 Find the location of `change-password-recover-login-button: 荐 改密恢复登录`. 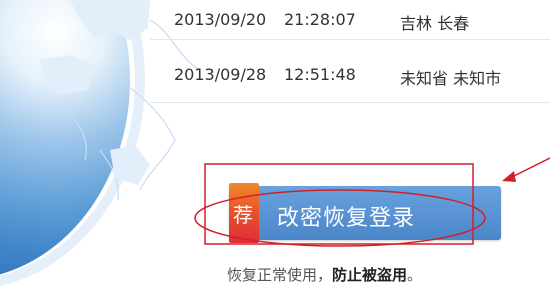

change-password-recover-login-button: 荐 改密恢复登录 is located at coordinates (365, 213).